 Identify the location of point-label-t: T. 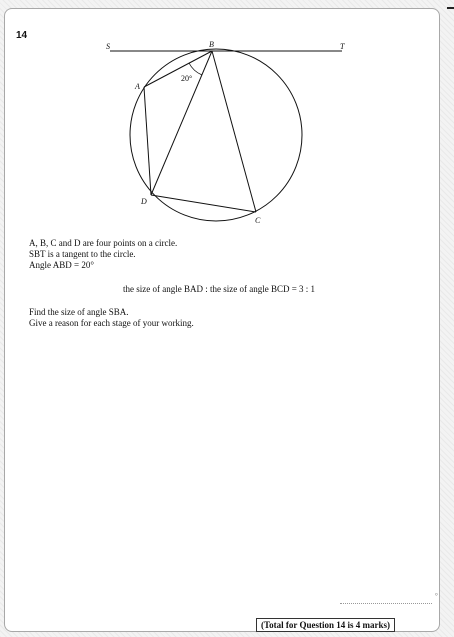
(342, 46).